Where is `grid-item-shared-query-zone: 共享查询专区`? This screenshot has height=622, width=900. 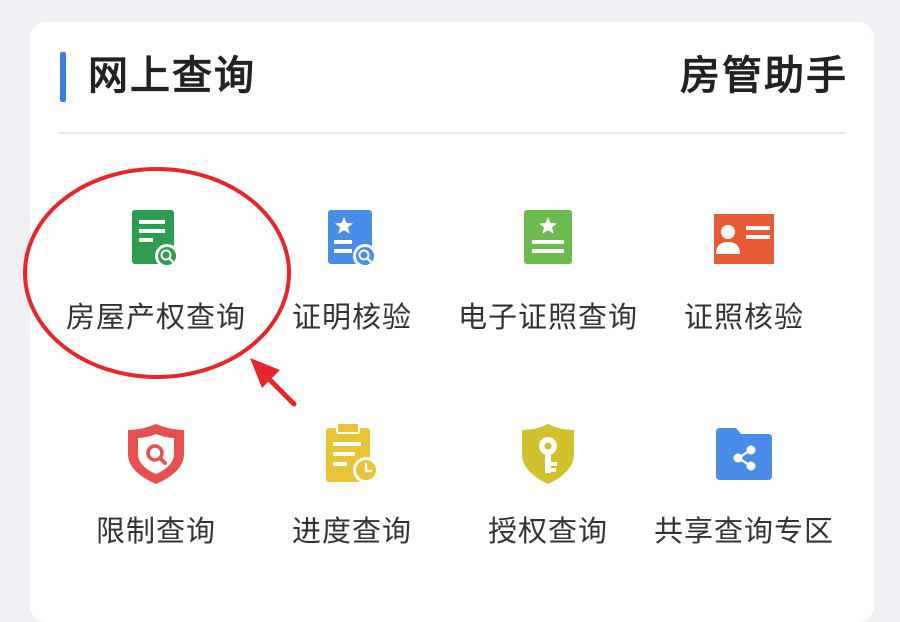 grid-item-shared-query-zone: 共享查询专区 is located at coordinates (744, 517).